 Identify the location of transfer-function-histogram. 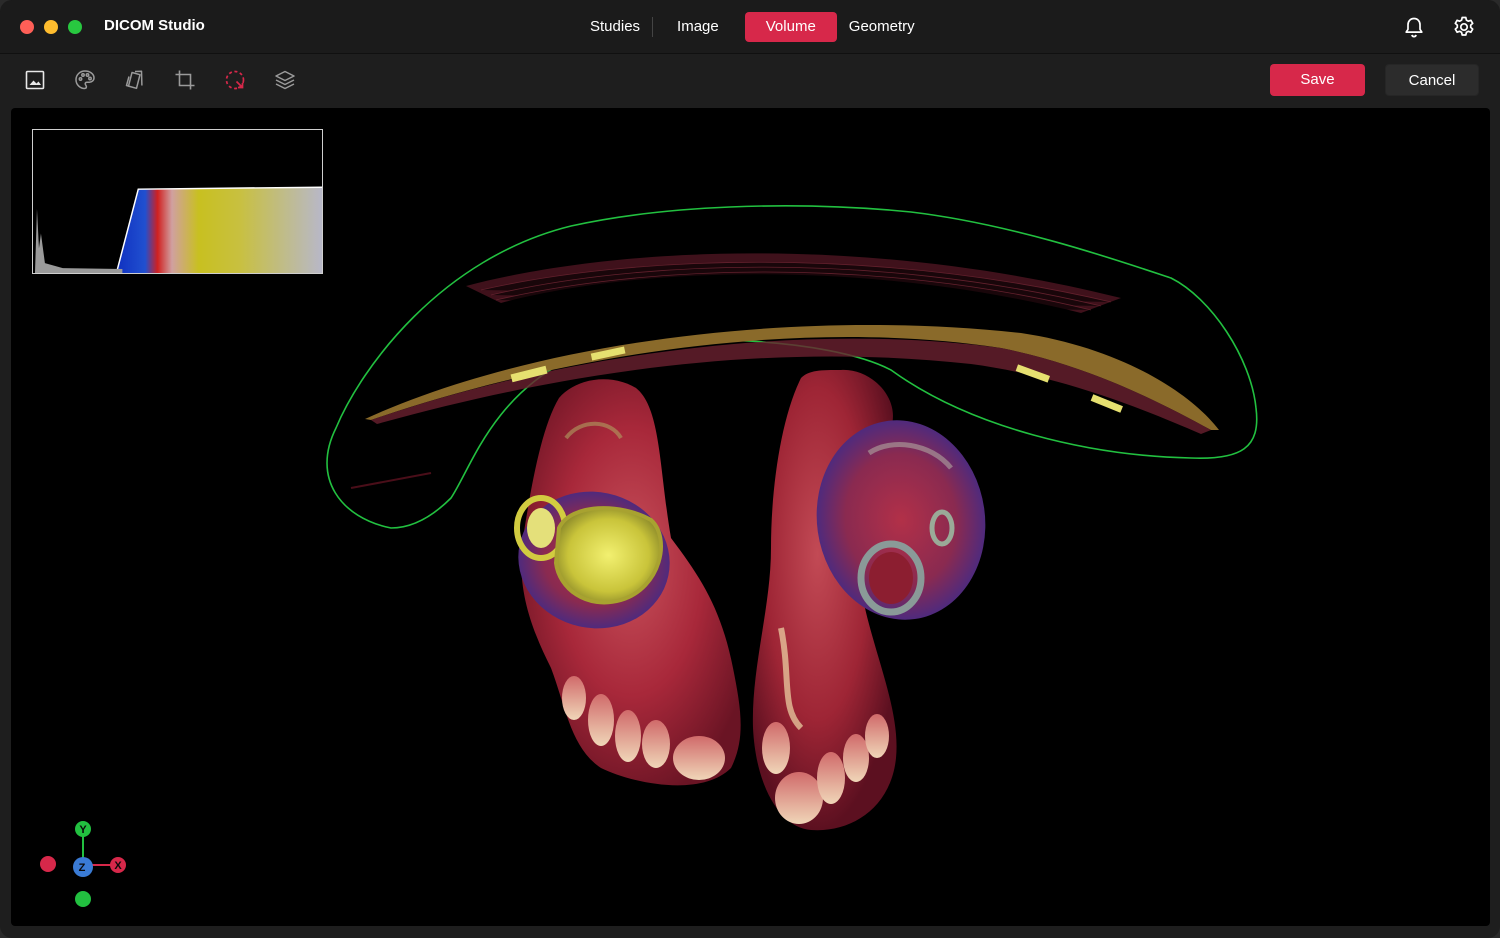
(177, 201).